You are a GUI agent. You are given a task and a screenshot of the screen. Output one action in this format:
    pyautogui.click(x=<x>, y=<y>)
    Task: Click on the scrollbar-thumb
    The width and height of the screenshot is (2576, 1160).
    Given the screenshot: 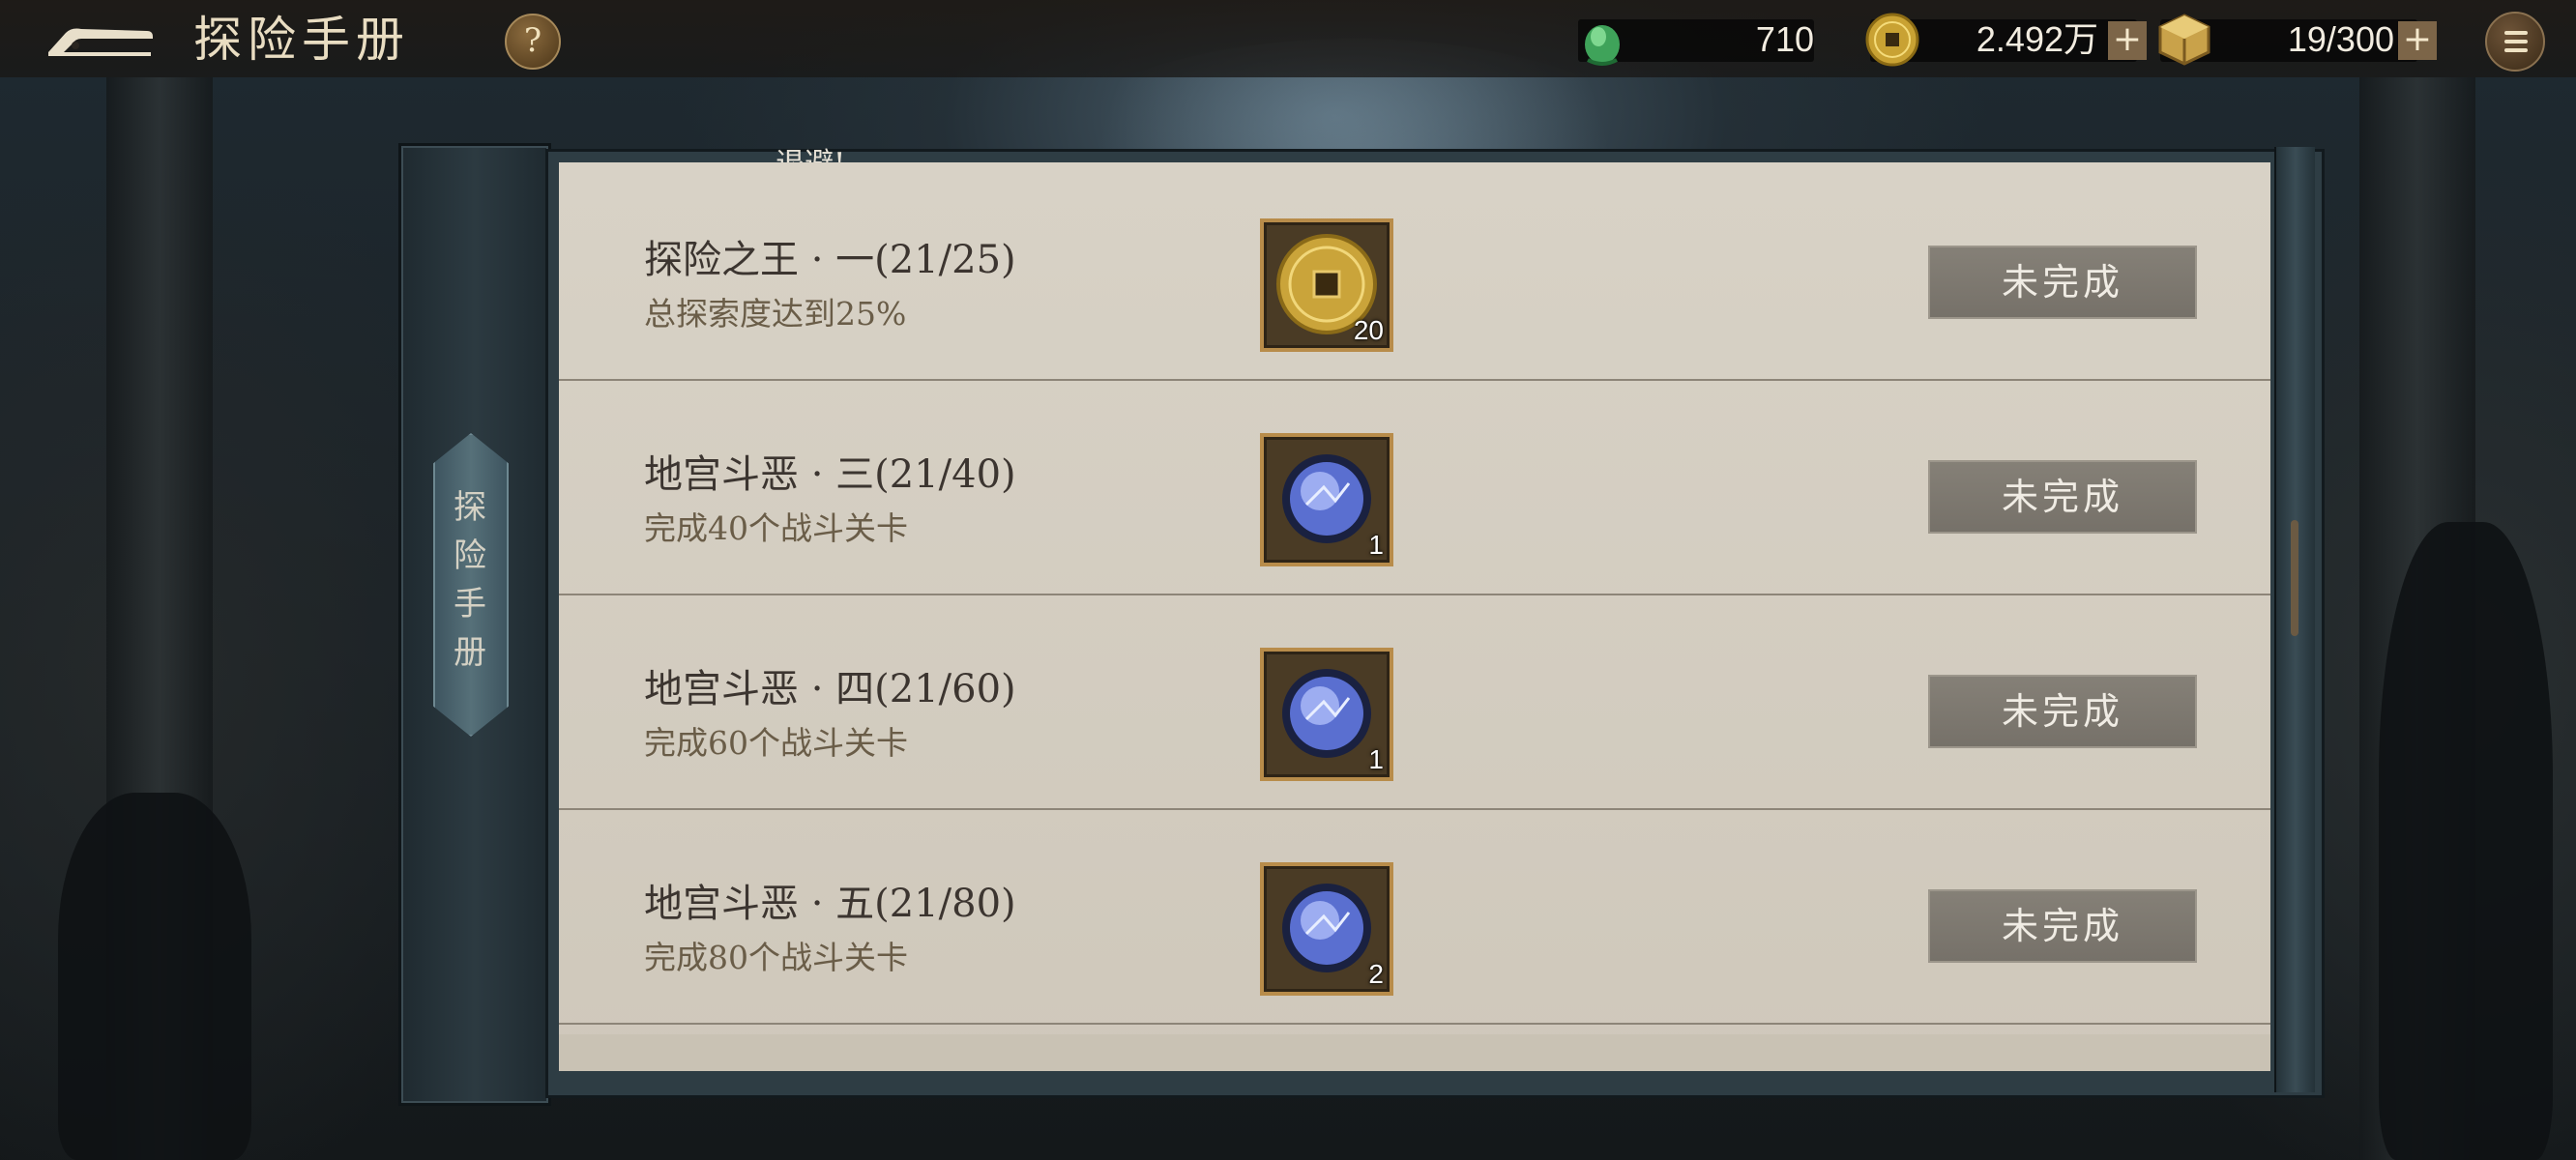 What is the action you would take?
    pyautogui.click(x=2294, y=578)
    